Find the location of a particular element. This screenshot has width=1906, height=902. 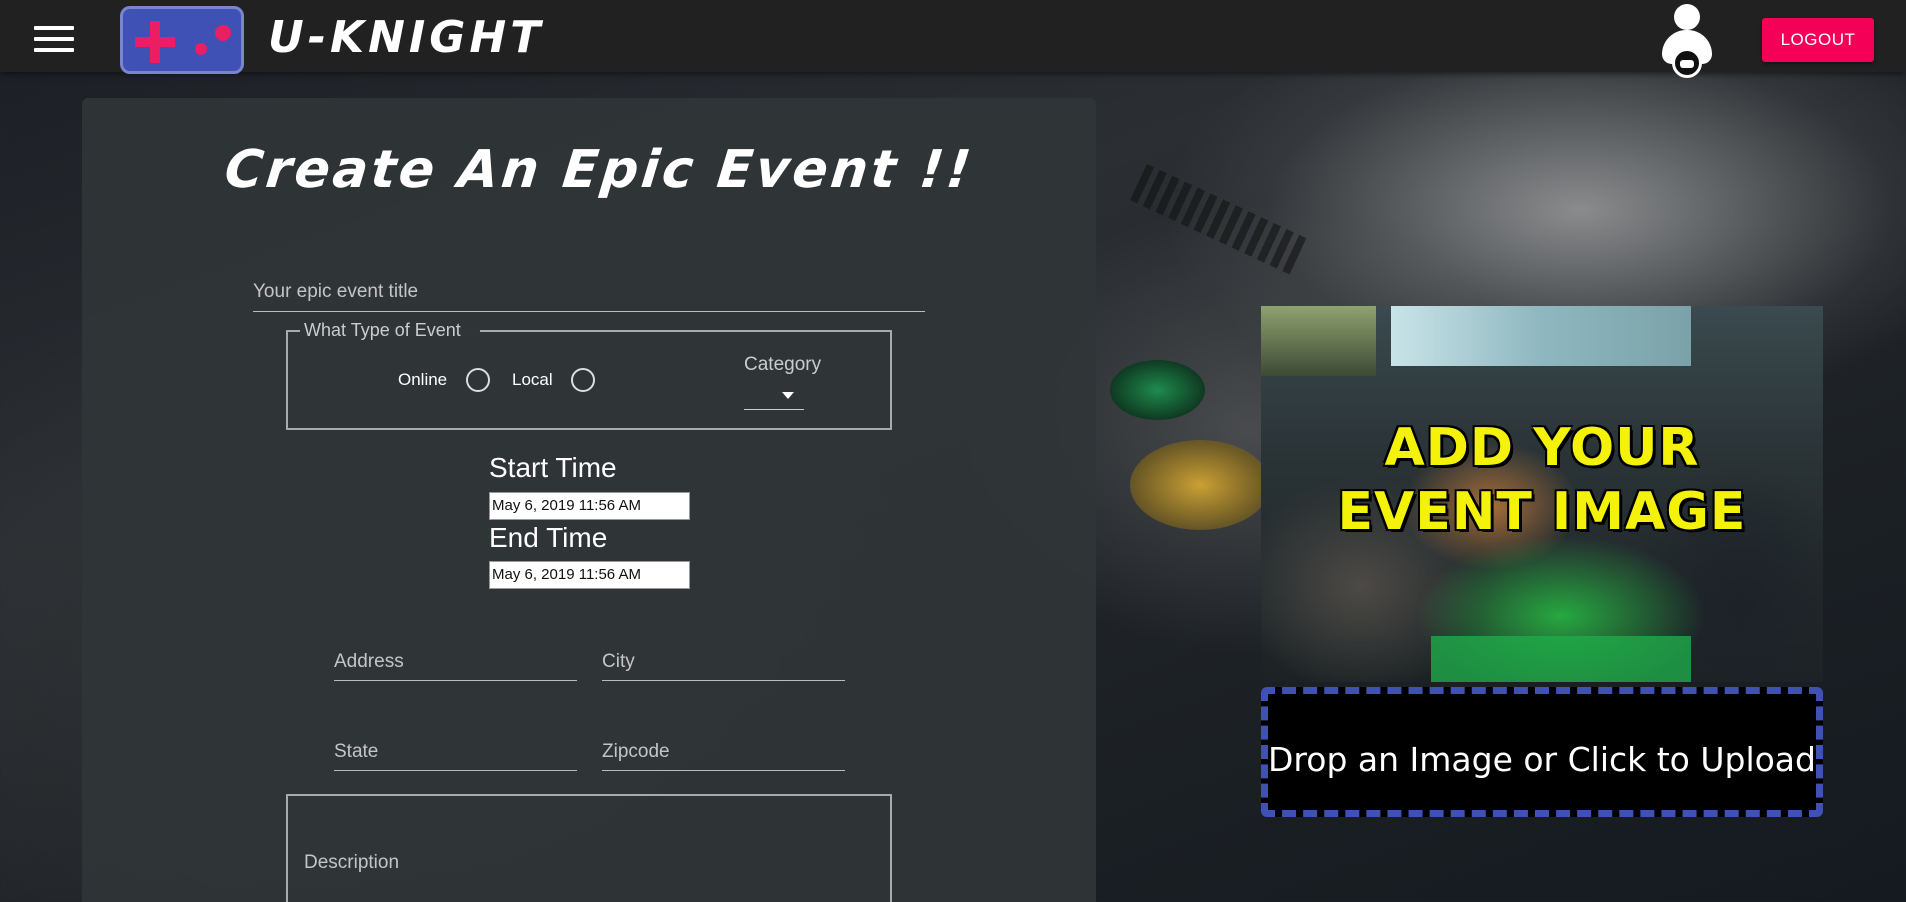

address-placeholder: Address is located at coordinates (369, 661).